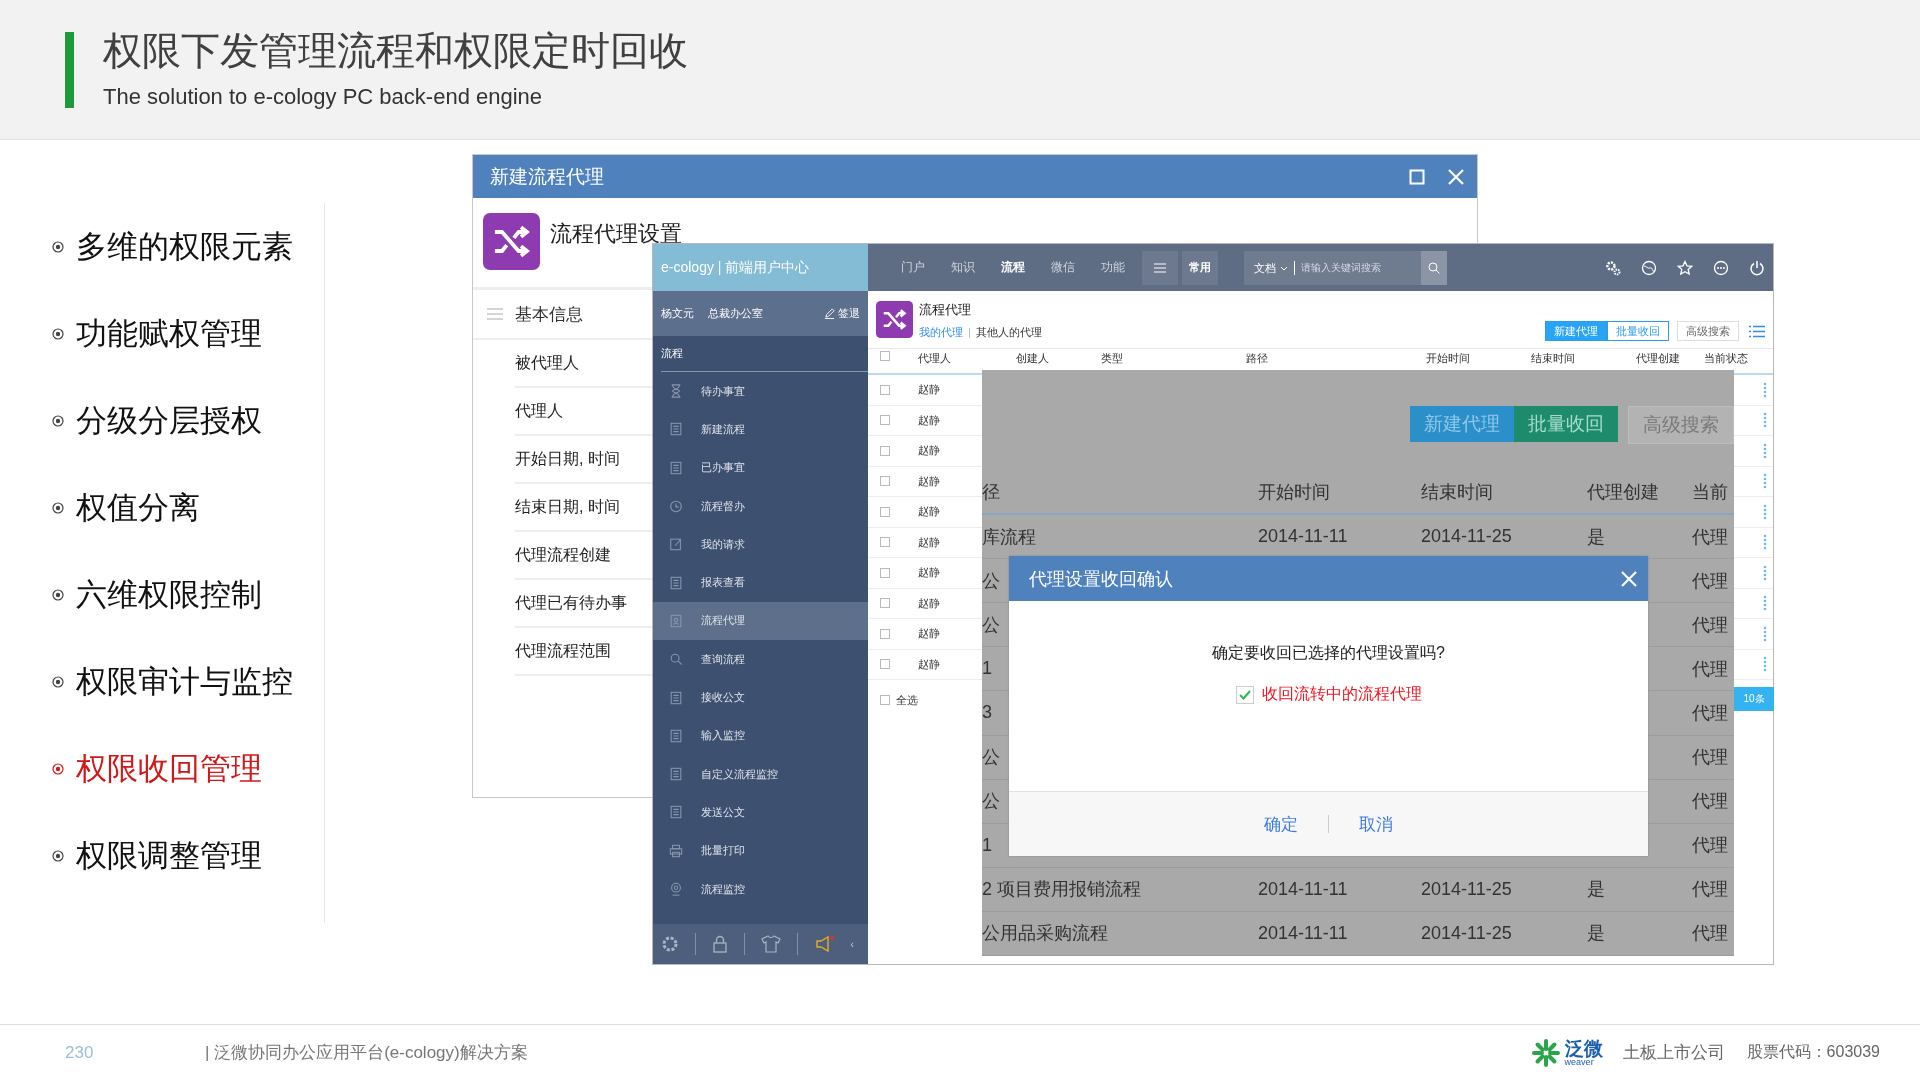 Image resolution: width=1920 pixels, height=1080 pixels. I want to click on search-icon, so click(676, 659).